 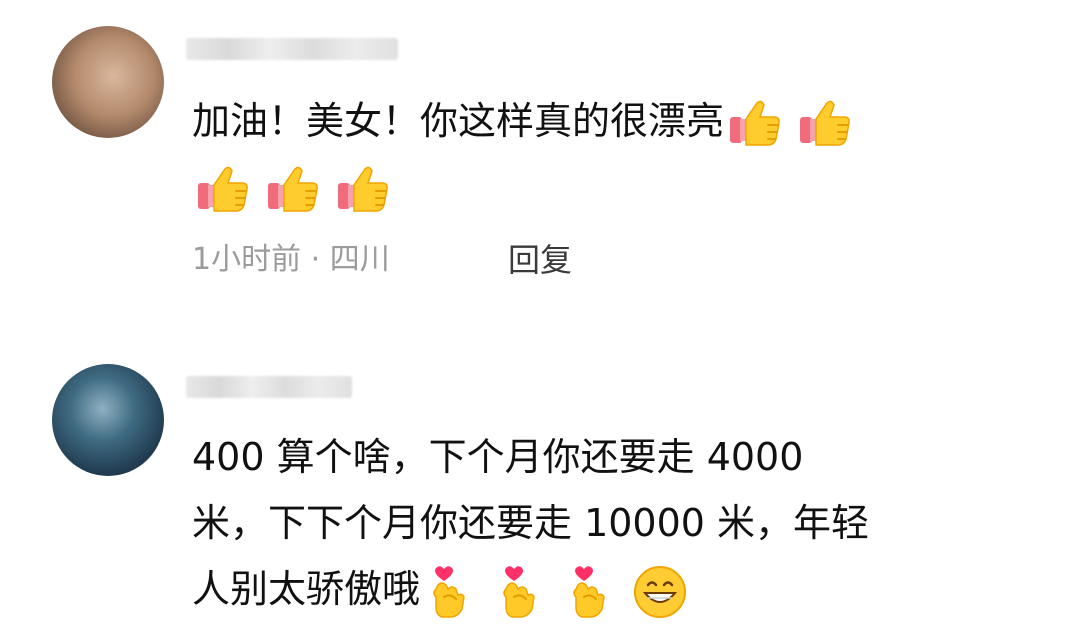 What do you see at coordinates (306, 589) in the screenshot?
I see `comment-text-line: 人别太骄傲哦` at bounding box center [306, 589].